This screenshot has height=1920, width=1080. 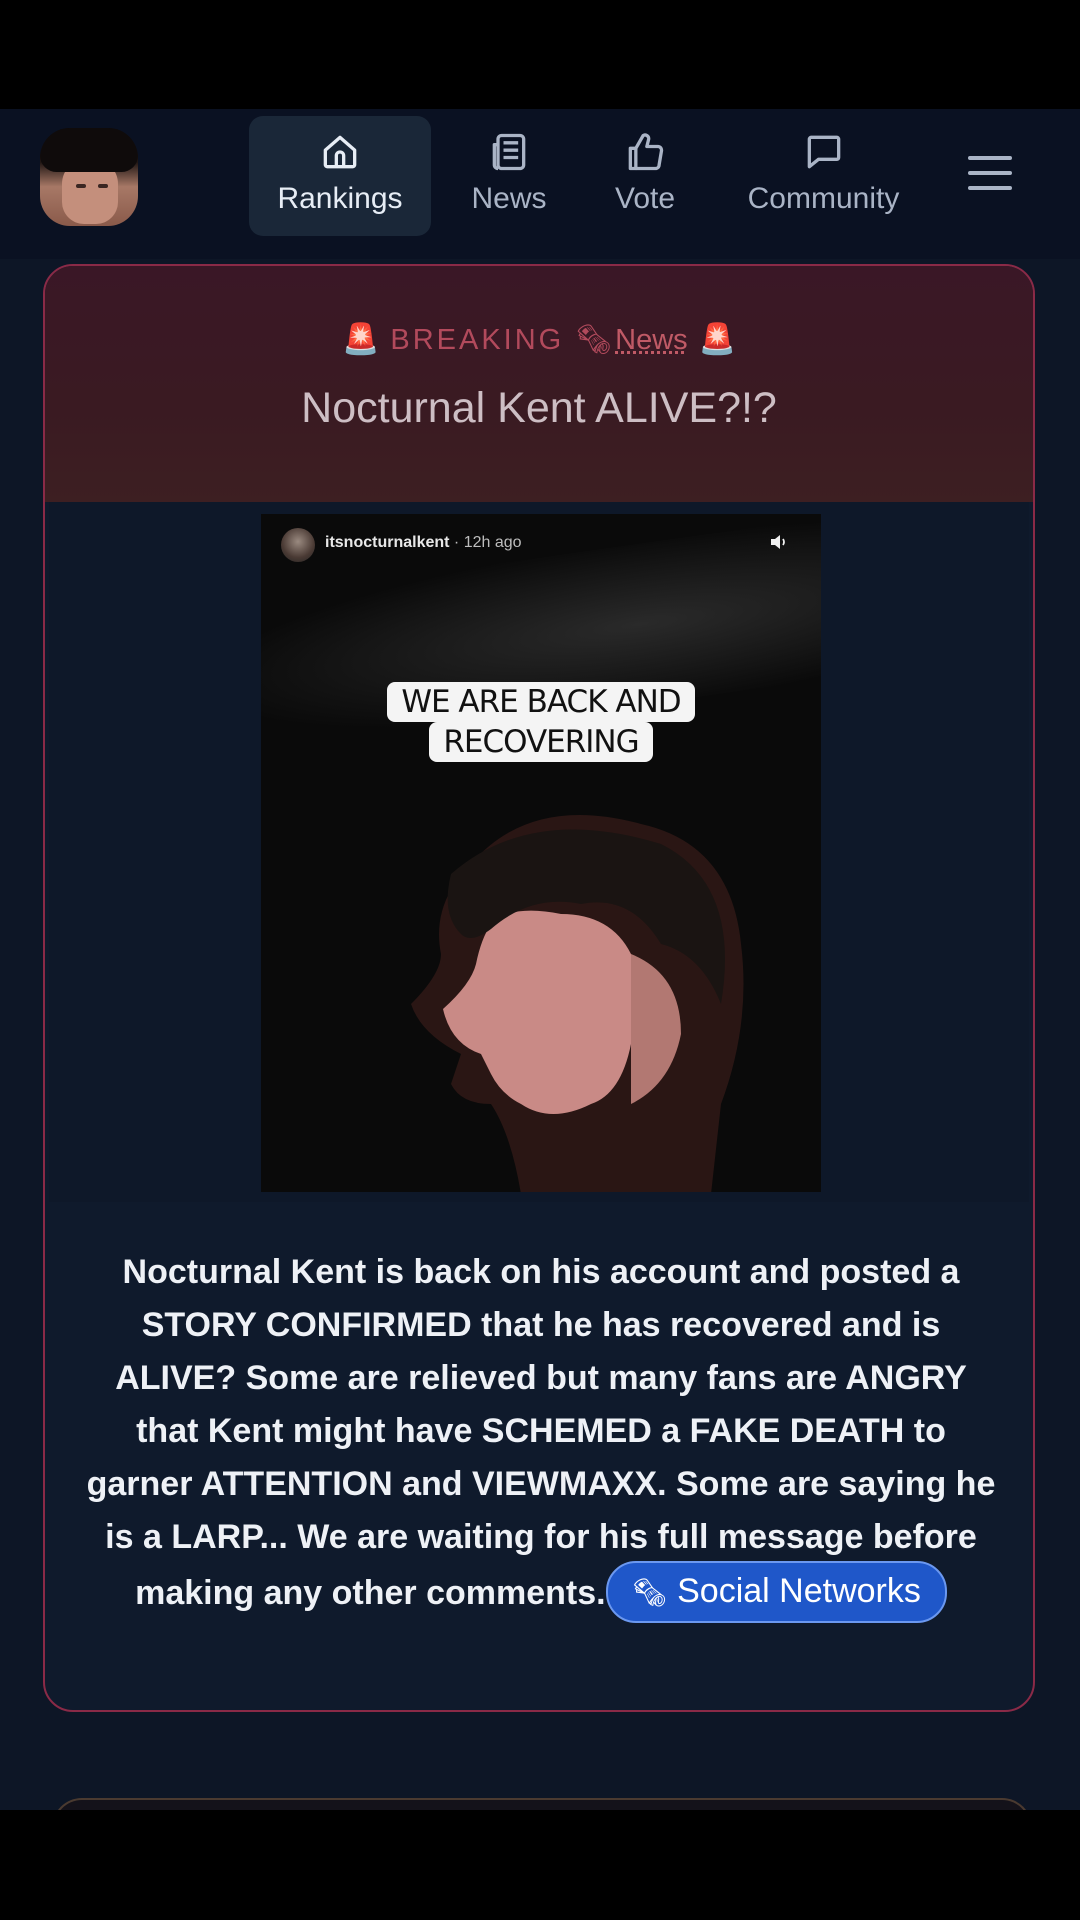 What do you see at coordinates (539, 408) in the screenshot?
I see `article-headline: Nocturnal Kent ALIVE?!?` at bounding box center [539, 408].